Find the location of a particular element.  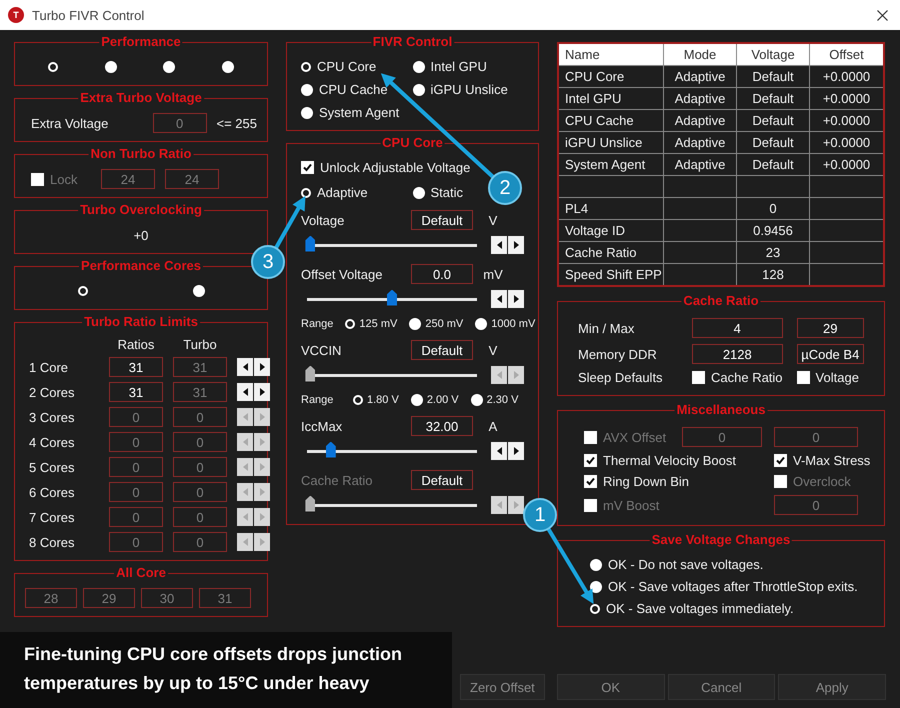

group-title: Save Voltage Changes is located at coordinates (721, 539).